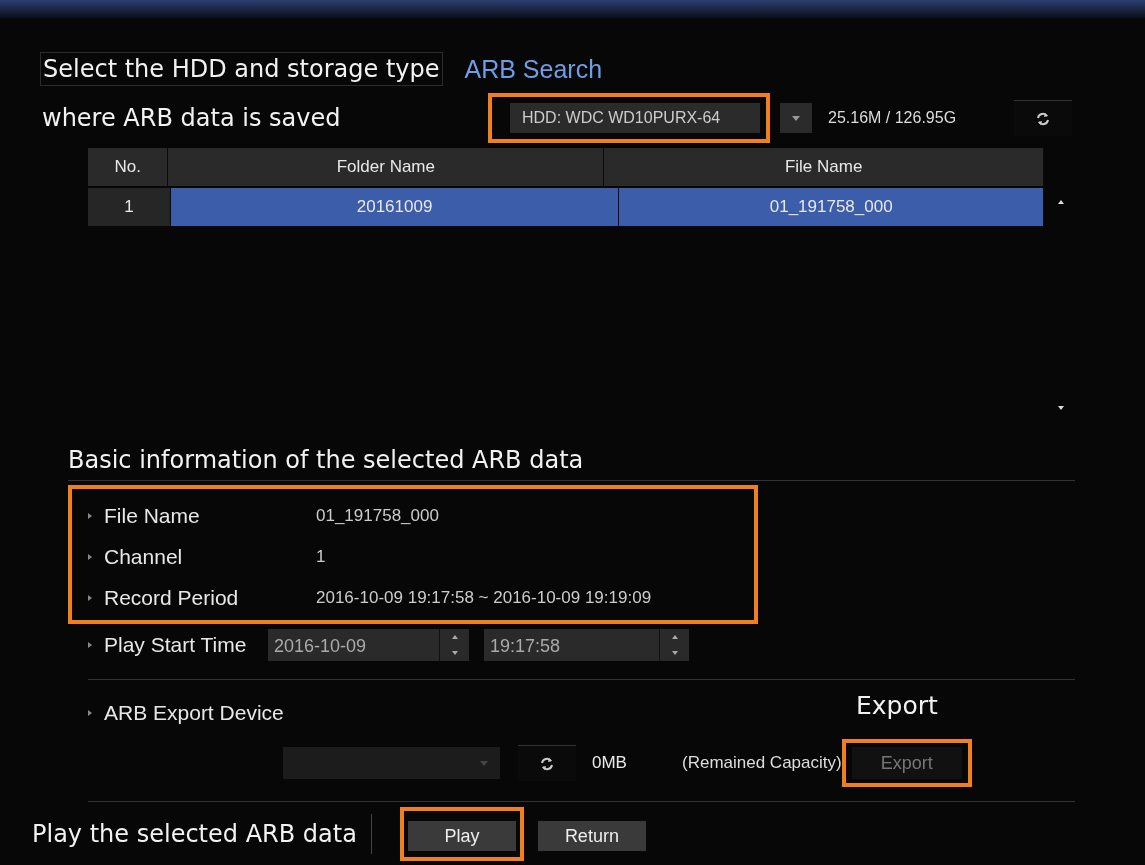 This screenshot has height=865, width=1145. I want to click on table-cell: 01_191758_000, so click(831, 207).